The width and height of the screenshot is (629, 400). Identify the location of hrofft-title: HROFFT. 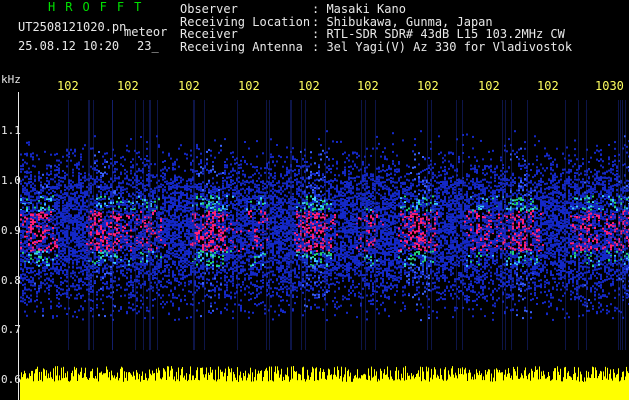
(100, 7).